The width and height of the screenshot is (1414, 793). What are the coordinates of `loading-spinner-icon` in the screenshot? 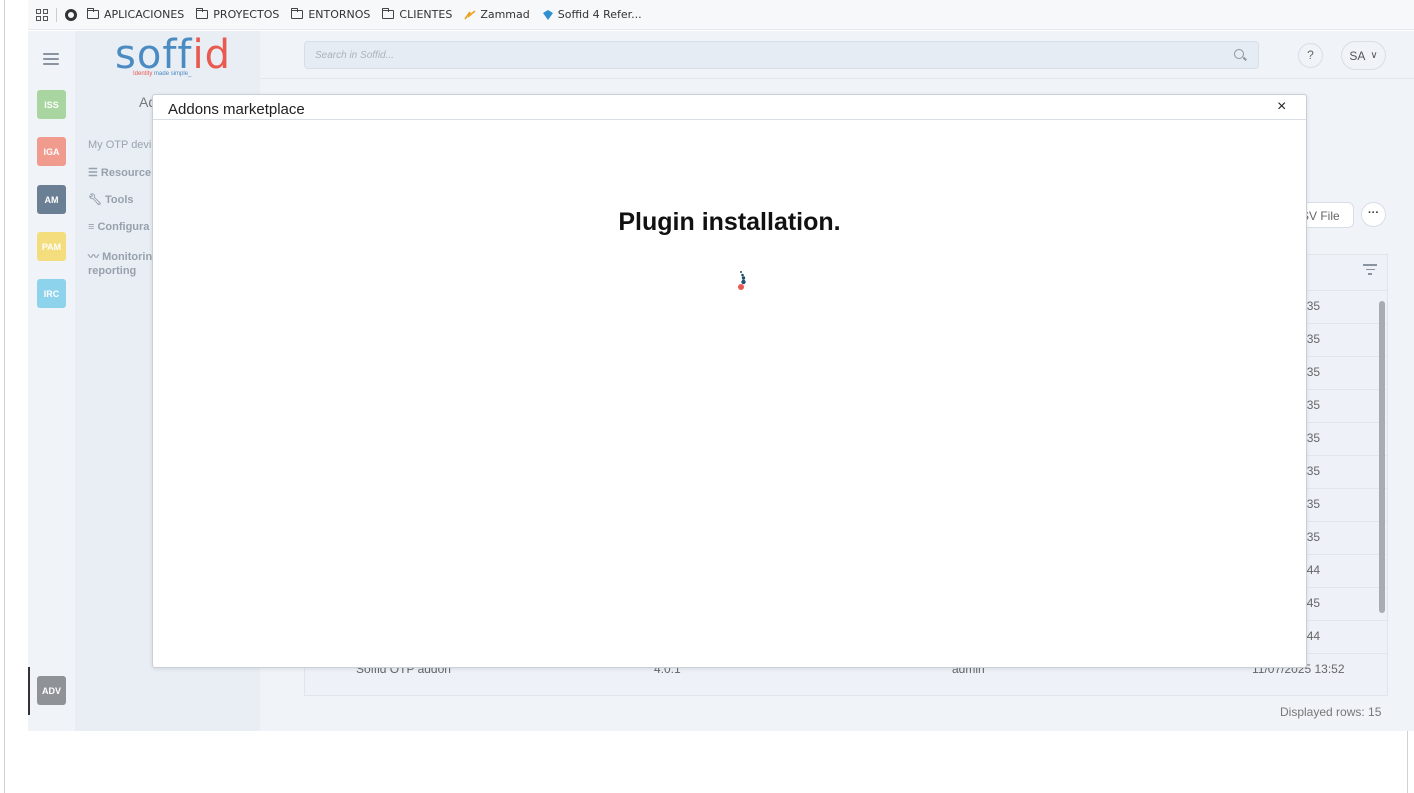 It's located at (742, 280).